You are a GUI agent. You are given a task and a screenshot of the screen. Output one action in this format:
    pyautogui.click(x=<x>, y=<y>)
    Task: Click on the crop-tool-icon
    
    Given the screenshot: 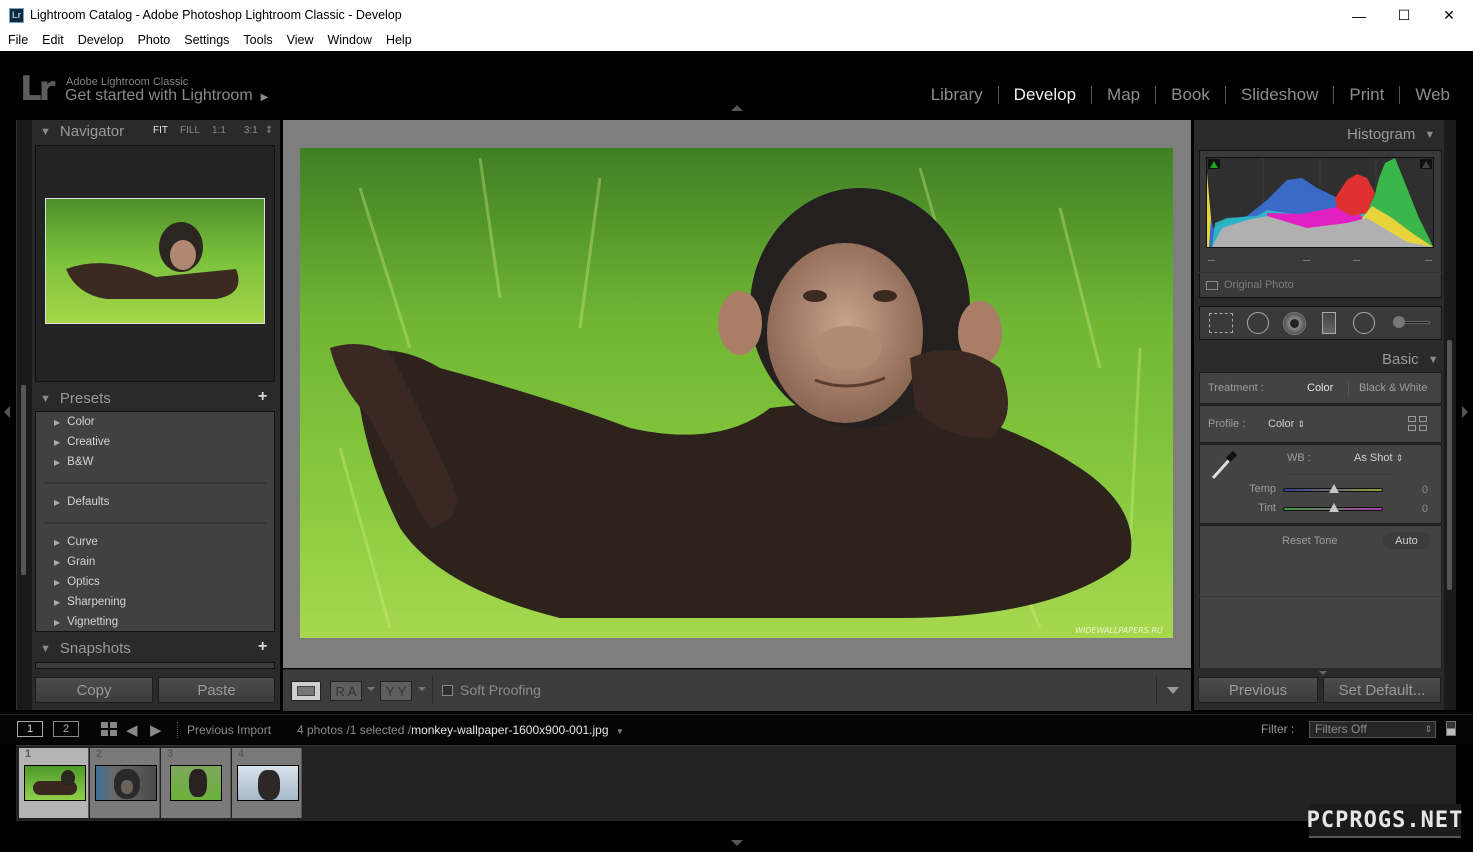 What is the action you would take?
    pyautogui.click(x=1221, y=323)
    